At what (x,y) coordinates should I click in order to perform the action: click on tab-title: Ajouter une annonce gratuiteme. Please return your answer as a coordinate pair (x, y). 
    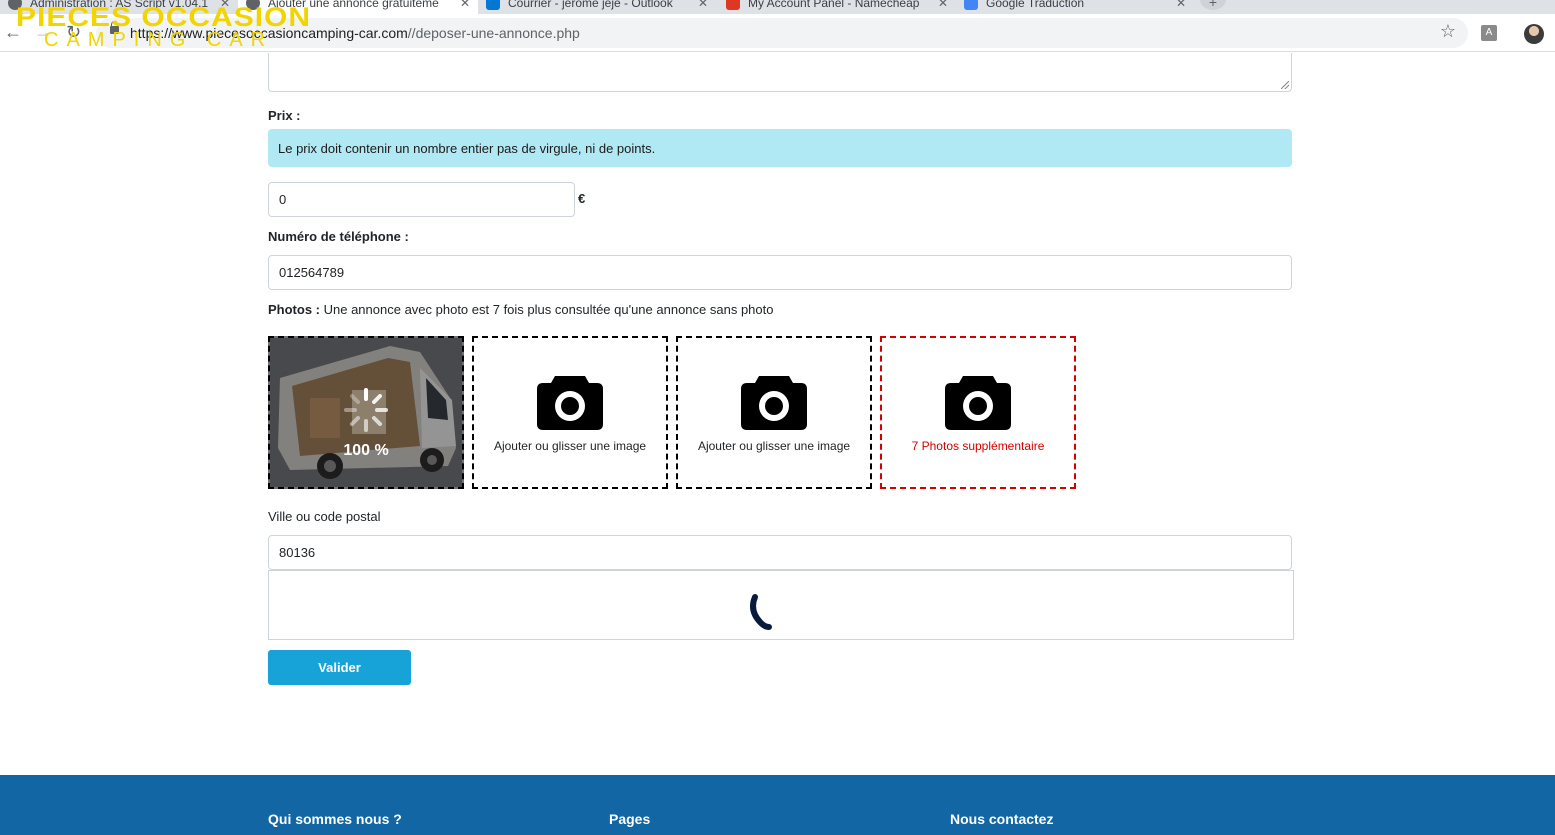
    Looking at the image, I should click on (353, 5).